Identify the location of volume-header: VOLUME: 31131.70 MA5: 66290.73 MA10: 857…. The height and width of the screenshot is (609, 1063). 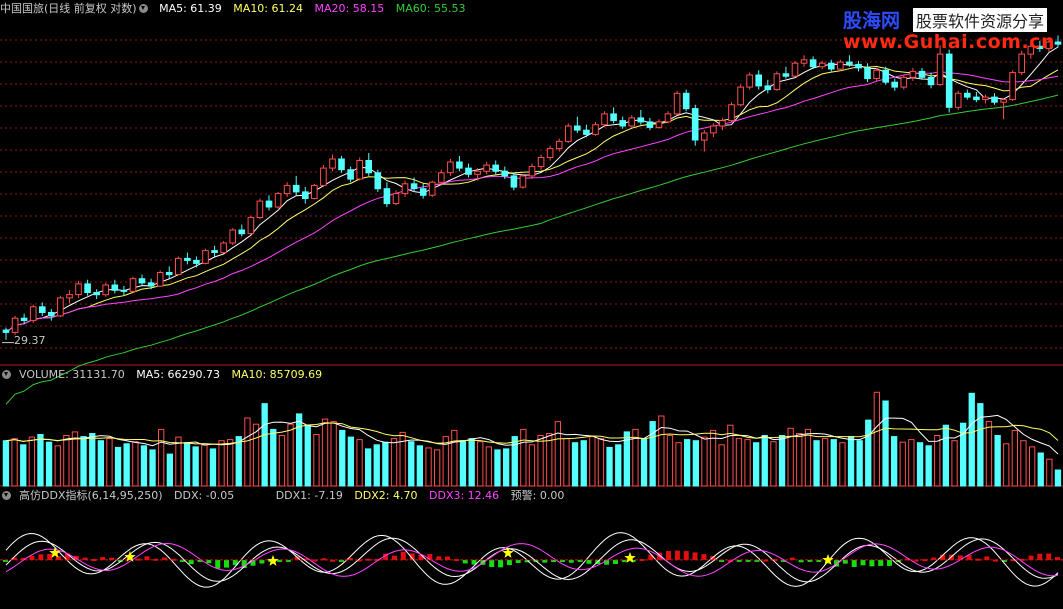
(165, 375).